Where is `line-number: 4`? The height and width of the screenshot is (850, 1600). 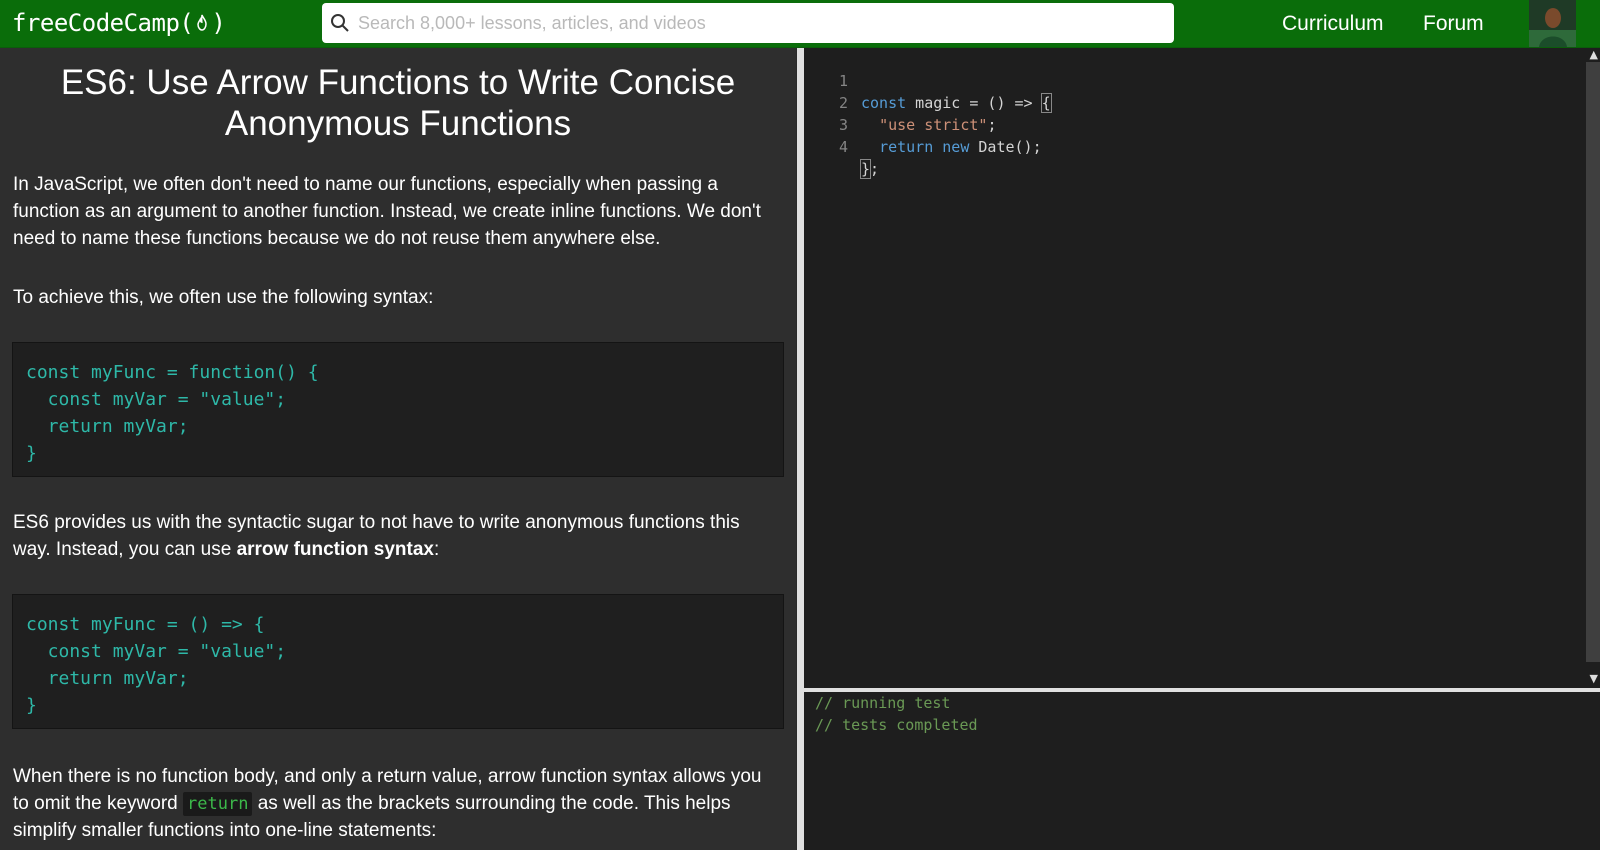 line-number: 4 is located at coordinates (843, 147).